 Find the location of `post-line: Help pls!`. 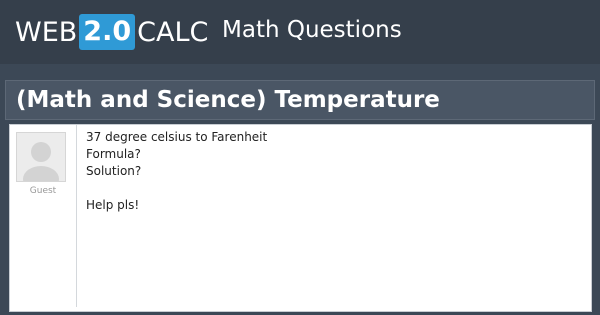

post-line: Help pls! is located at coordinates (113, 205).